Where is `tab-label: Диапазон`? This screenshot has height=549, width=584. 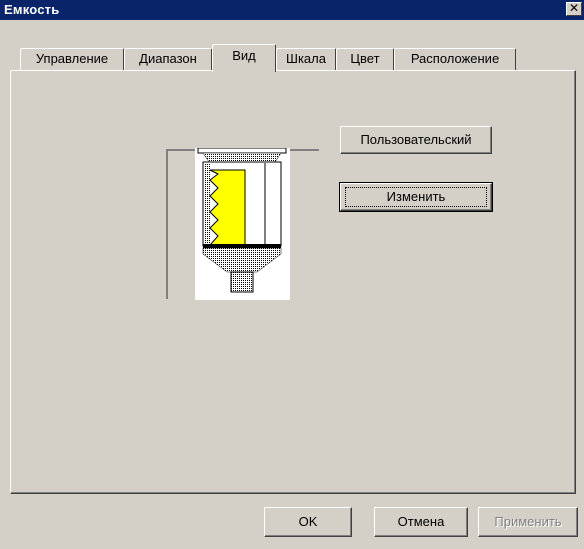 tab-label: Диапазон is located at coordinates (168, 58).